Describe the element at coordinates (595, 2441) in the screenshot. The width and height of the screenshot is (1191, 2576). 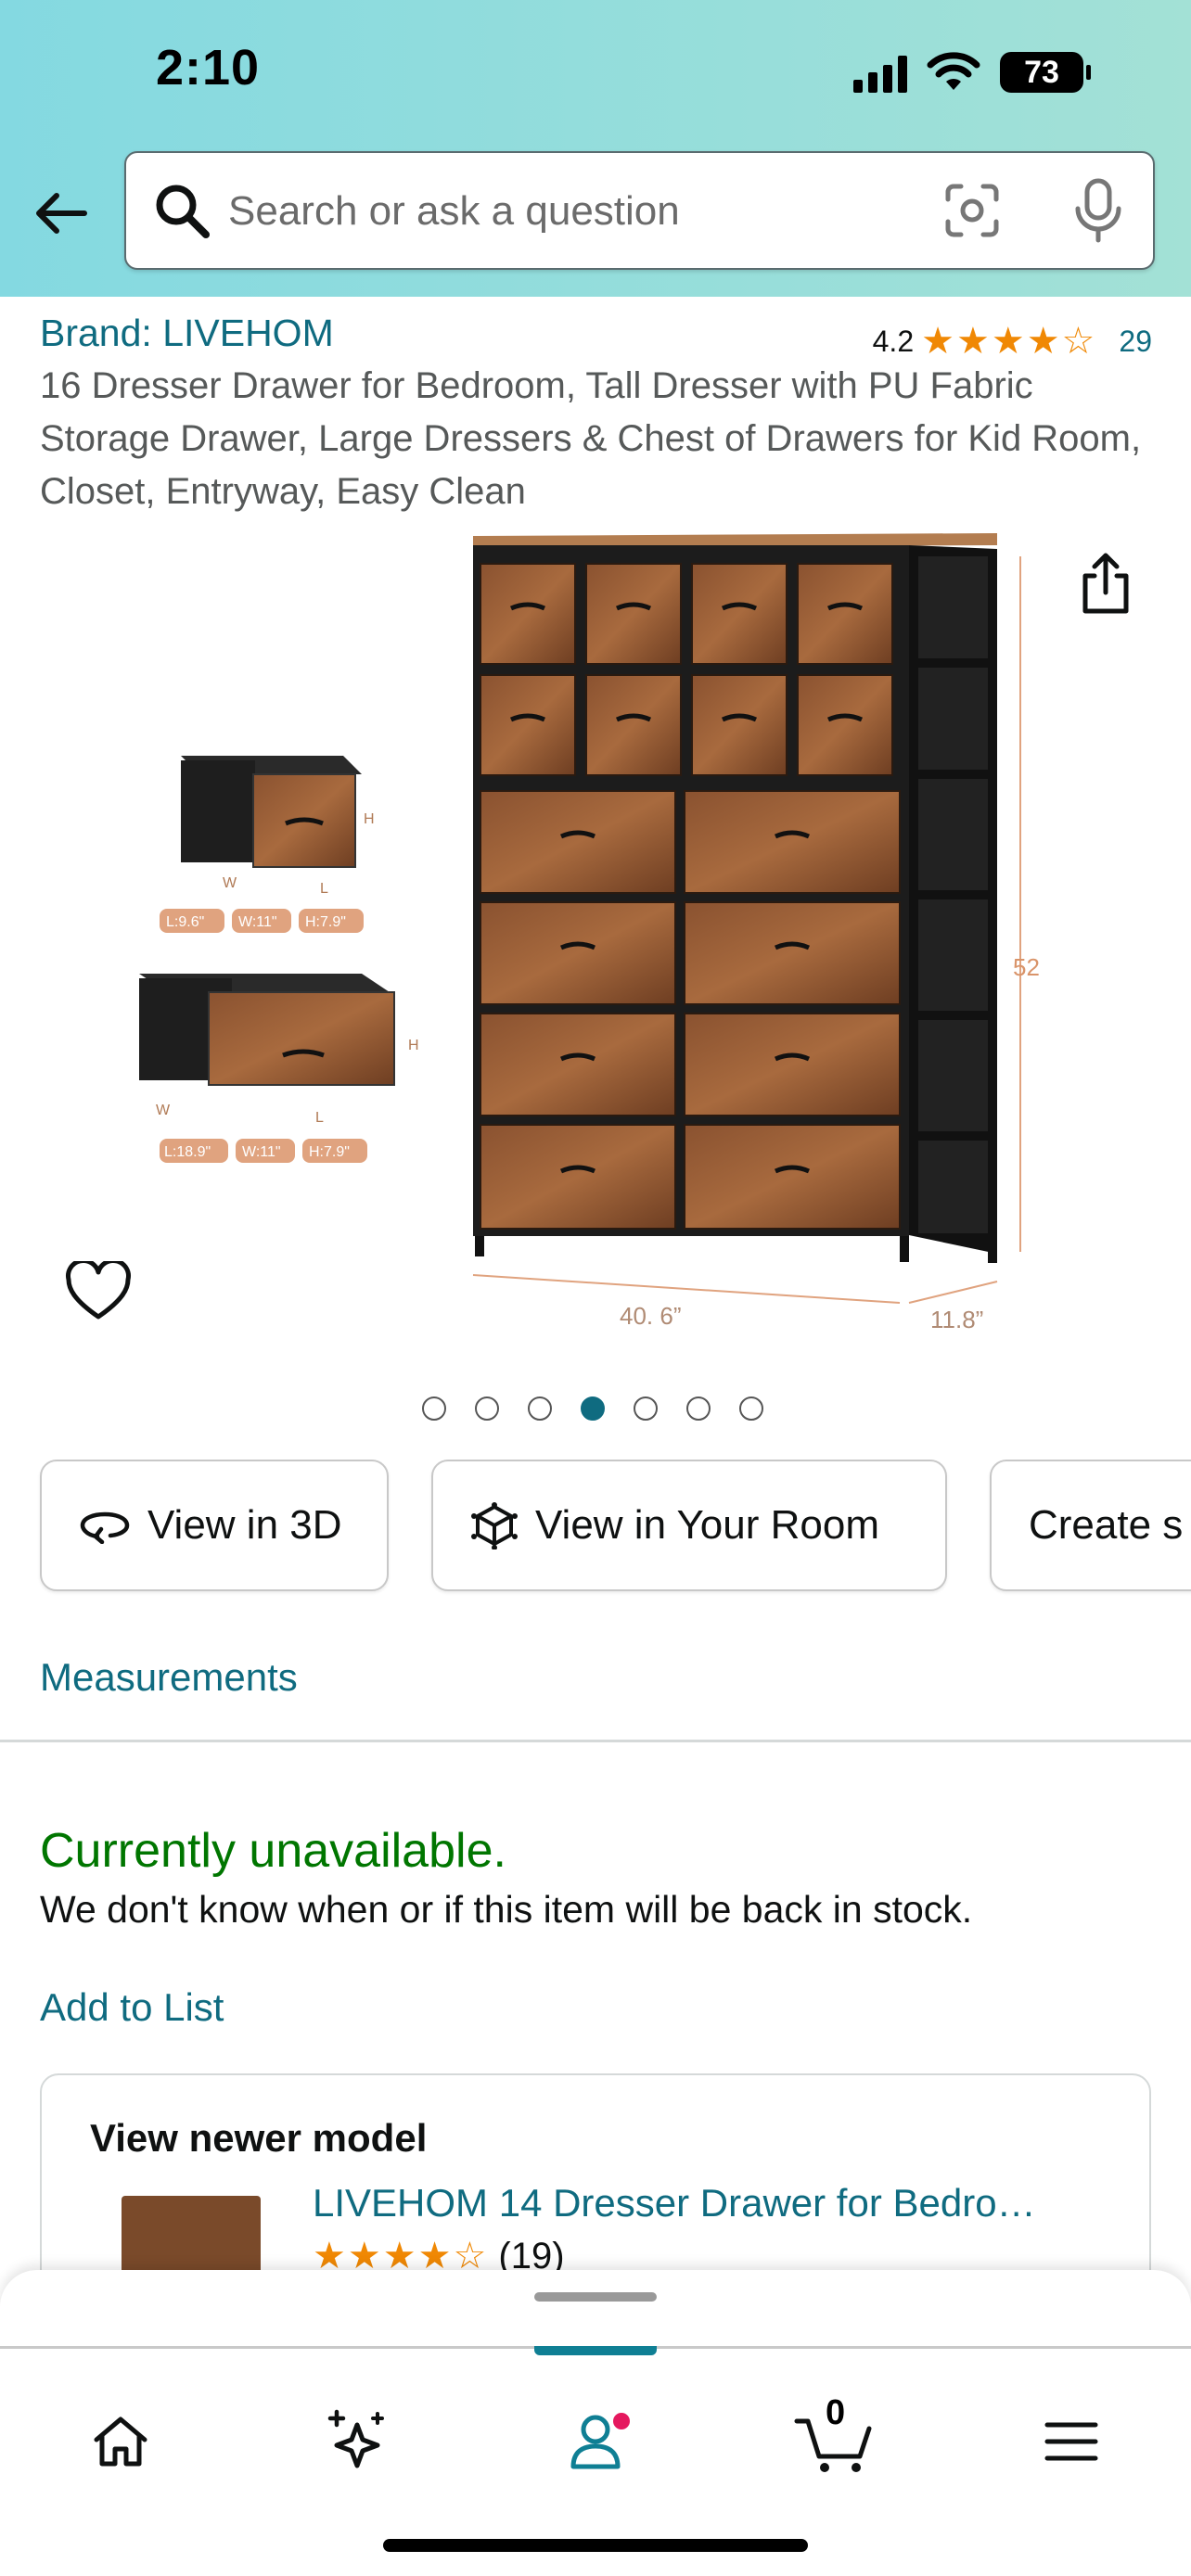
I see `nav-account` at that location.